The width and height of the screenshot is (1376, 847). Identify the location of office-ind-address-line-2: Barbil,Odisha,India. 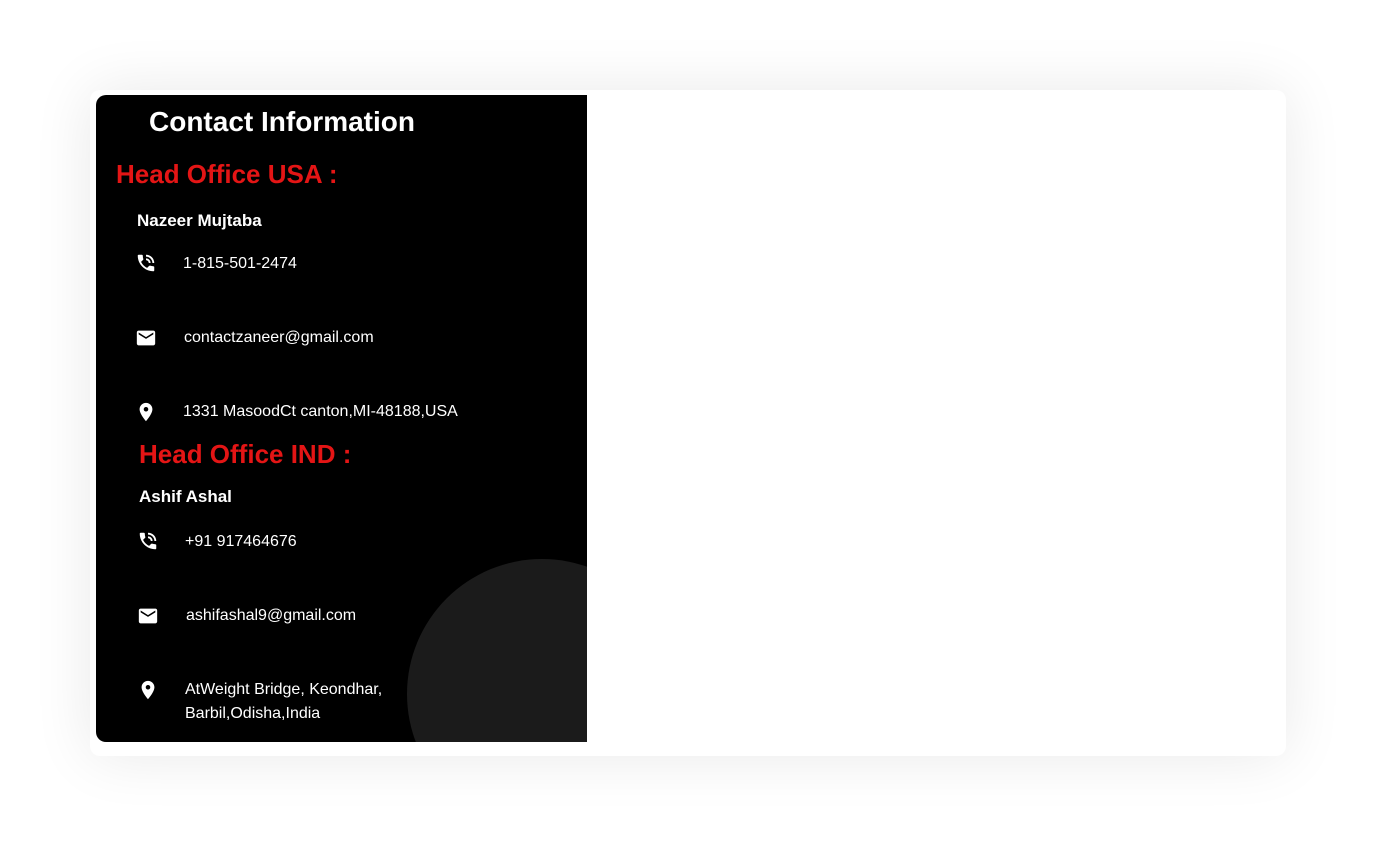
(253, 713).